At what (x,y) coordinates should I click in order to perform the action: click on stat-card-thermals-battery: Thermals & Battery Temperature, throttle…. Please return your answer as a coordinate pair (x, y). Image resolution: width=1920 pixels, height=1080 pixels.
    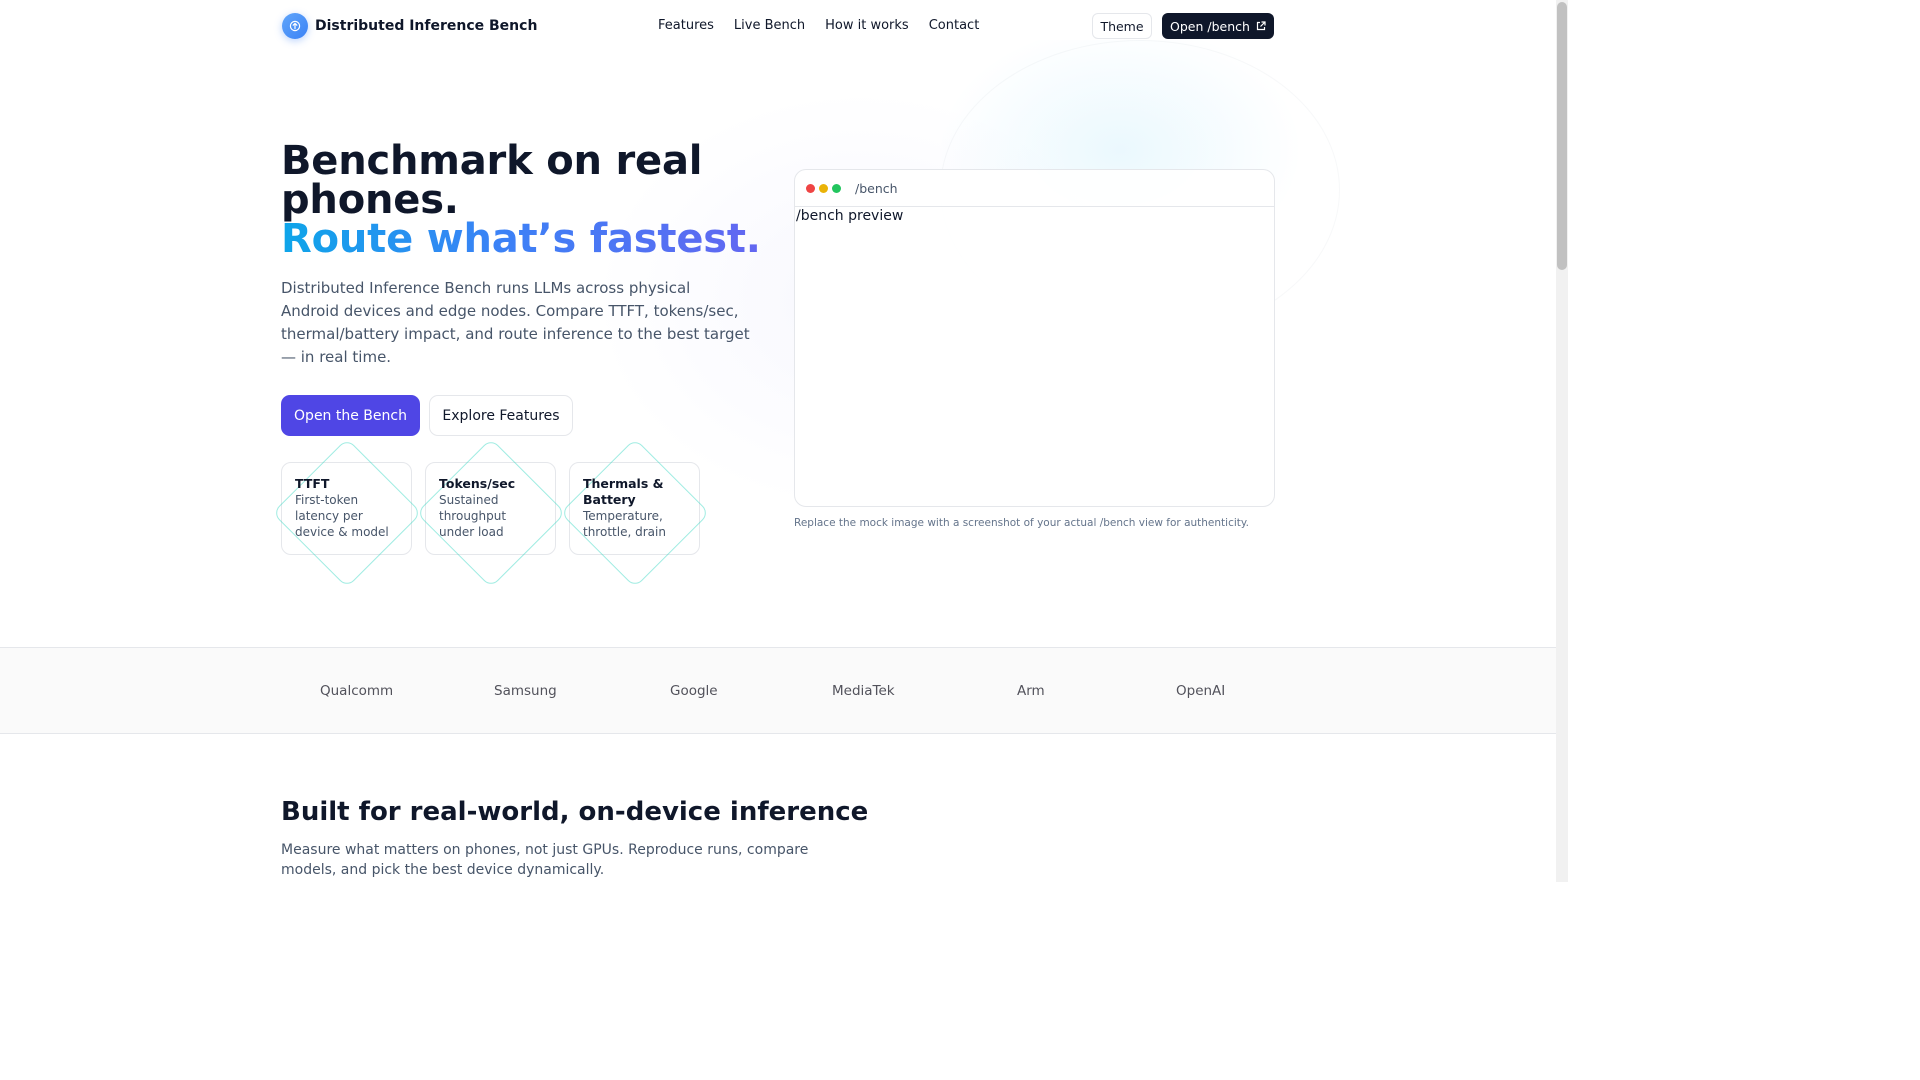
    Looking at the image, I should click on (635, 513).